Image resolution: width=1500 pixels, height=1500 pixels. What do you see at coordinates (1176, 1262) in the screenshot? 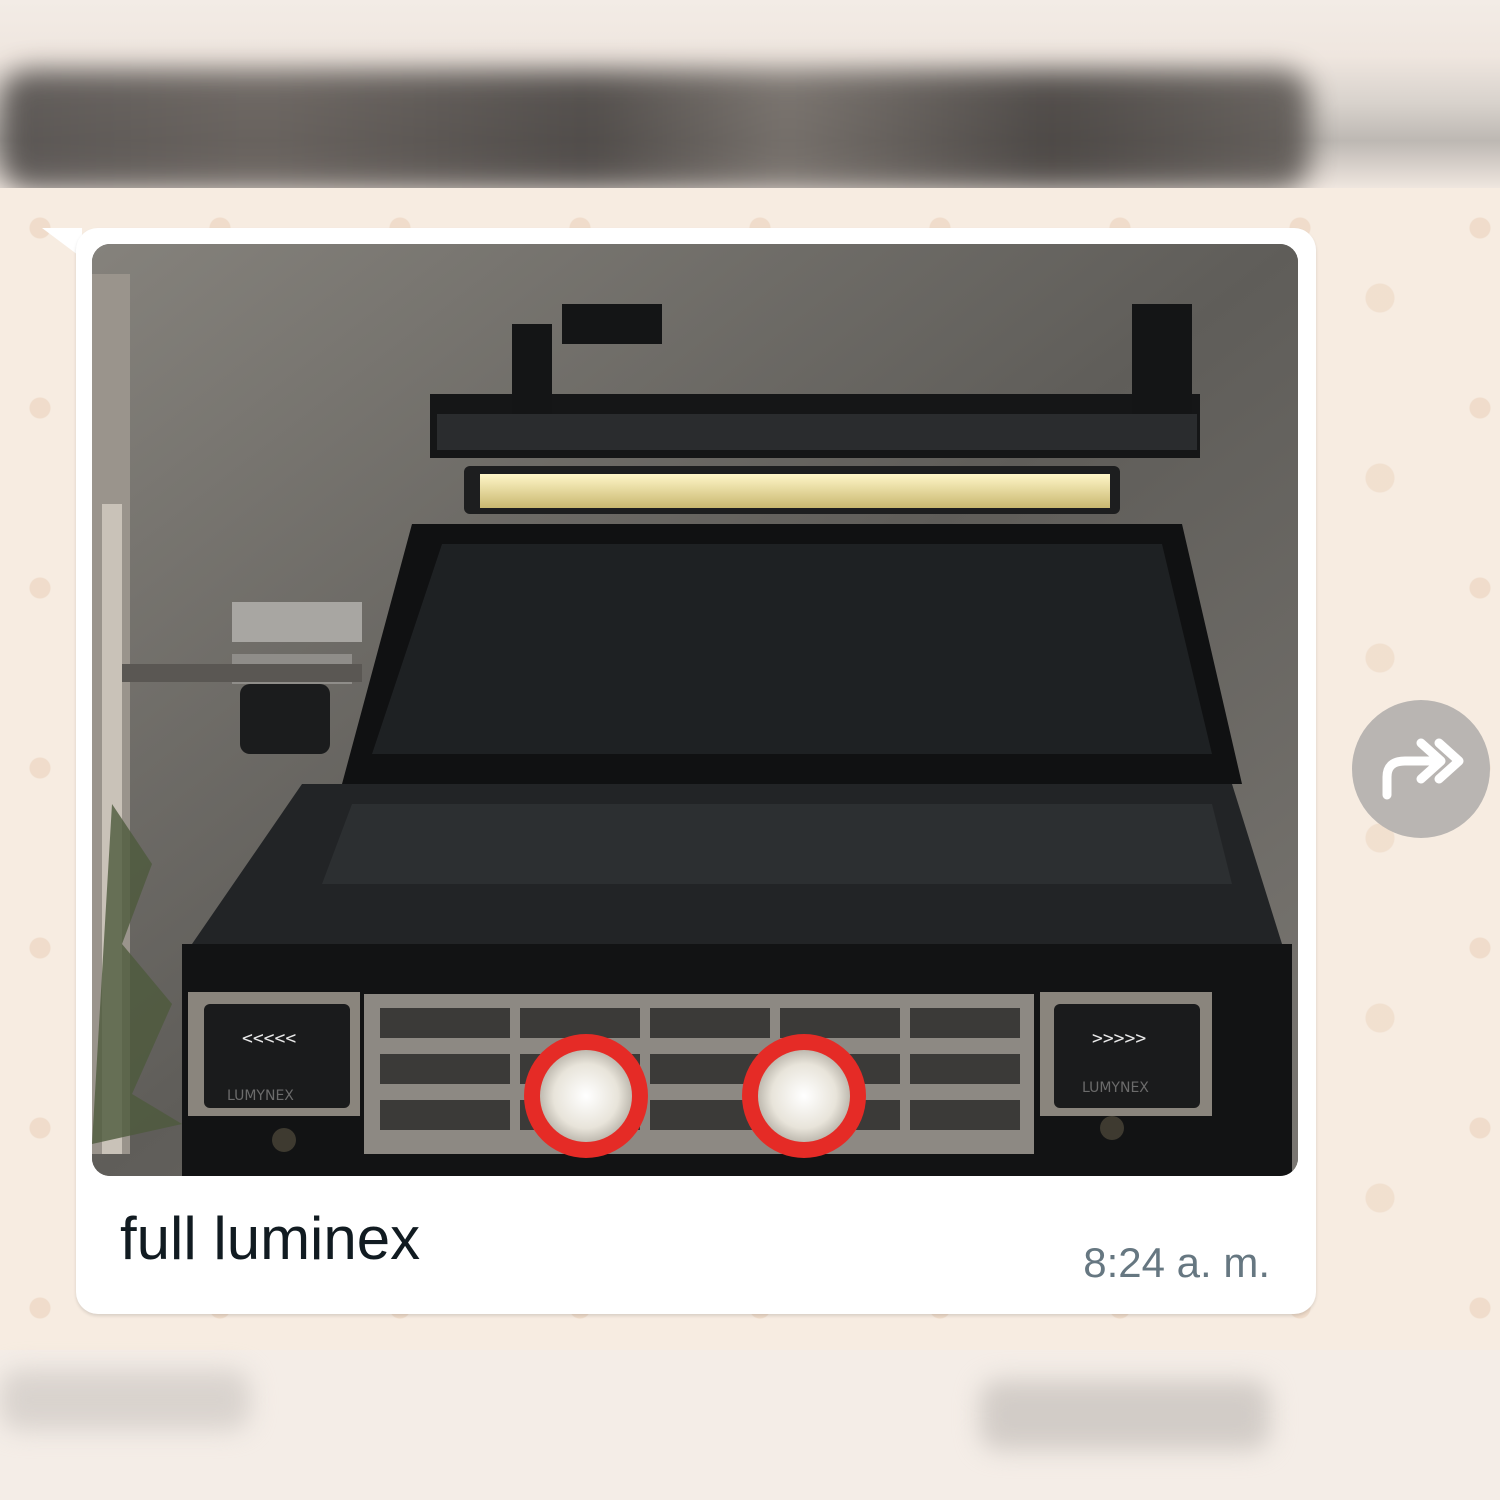
I see `message-timestamp: 8:24 a. m.` at bounding box center [1176, 1262].